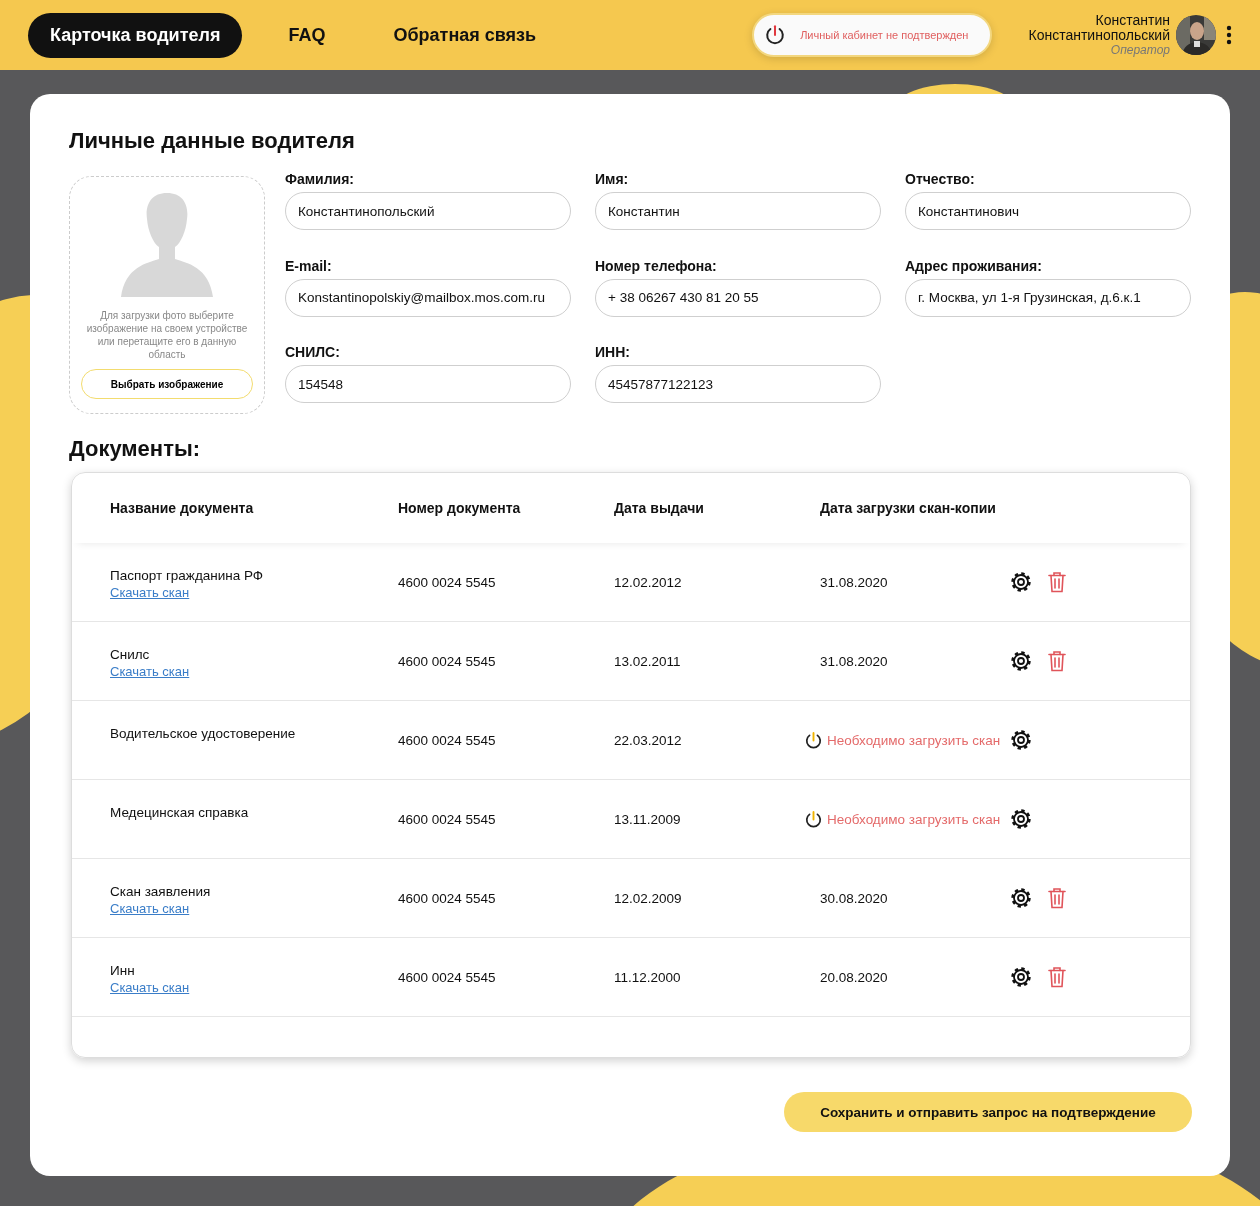 Image resolution: width=1260 pixels, height=1206 pixels. What do you see at coordinates (1099, 36) in the screenshot?
I see `user-last-name: Константинопольский` at bounding box center [1099, 36].